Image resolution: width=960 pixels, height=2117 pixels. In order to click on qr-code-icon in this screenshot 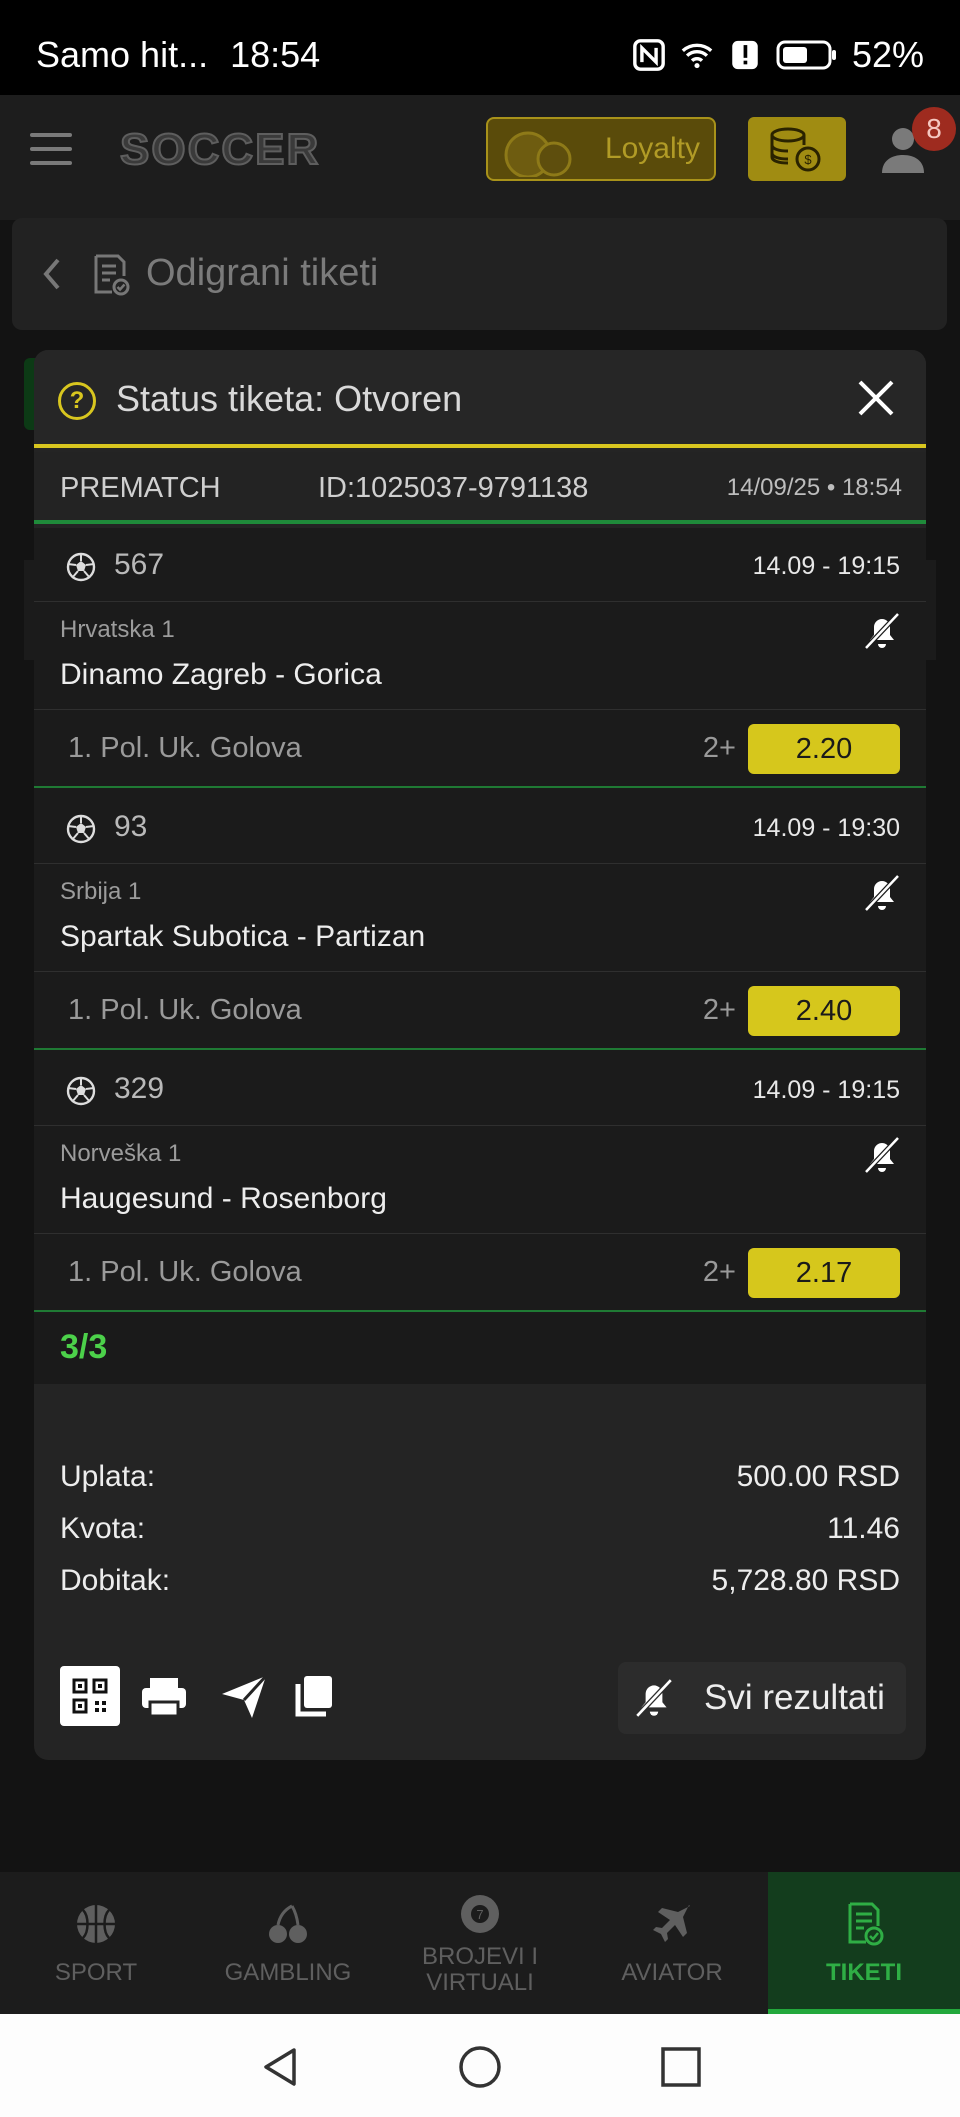, I will do `click(90, 1696)`.